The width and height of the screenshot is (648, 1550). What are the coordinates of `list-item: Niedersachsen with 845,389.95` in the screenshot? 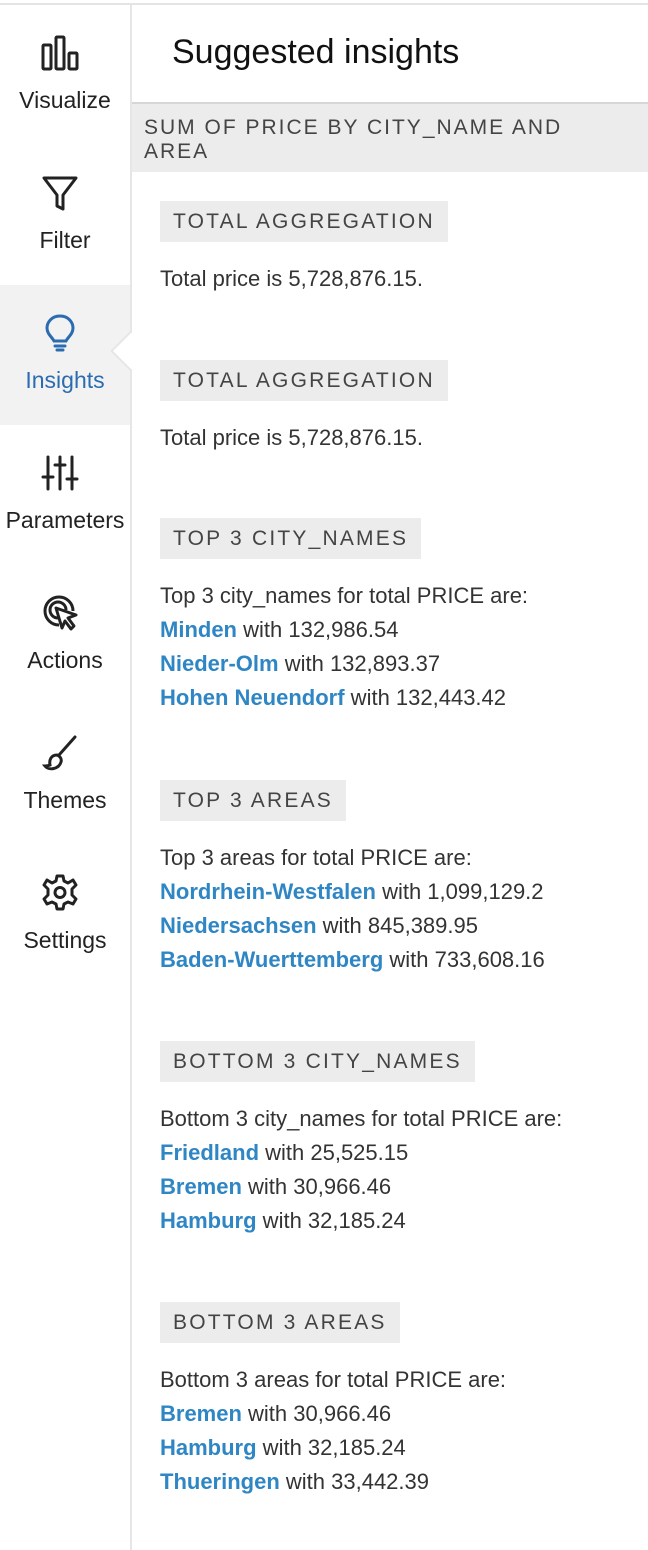 It's located at (395, 926).